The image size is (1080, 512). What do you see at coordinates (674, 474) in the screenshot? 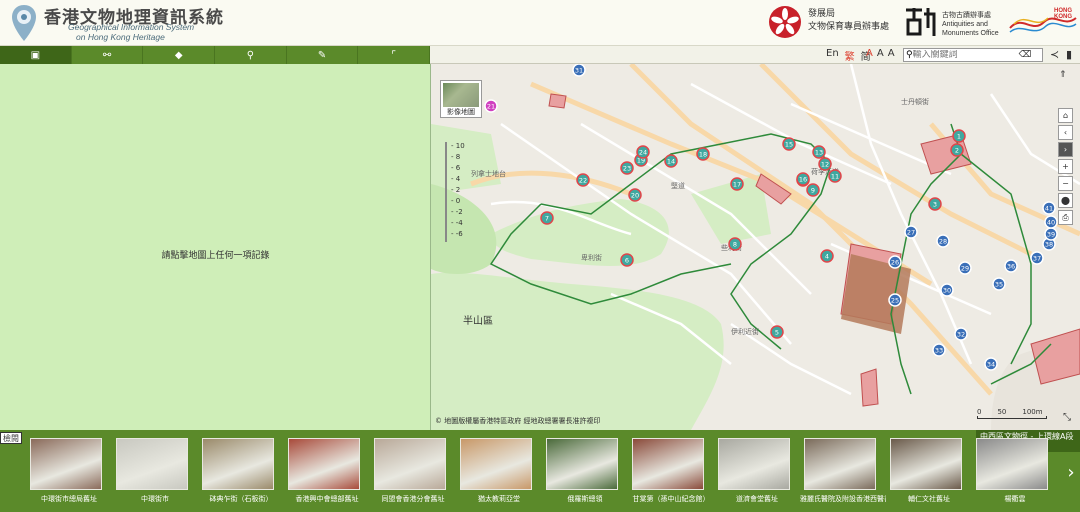
I see `heritage-thumbnail: 甘棠第（孫中山紀念館）` at bounding box center [674, 474].